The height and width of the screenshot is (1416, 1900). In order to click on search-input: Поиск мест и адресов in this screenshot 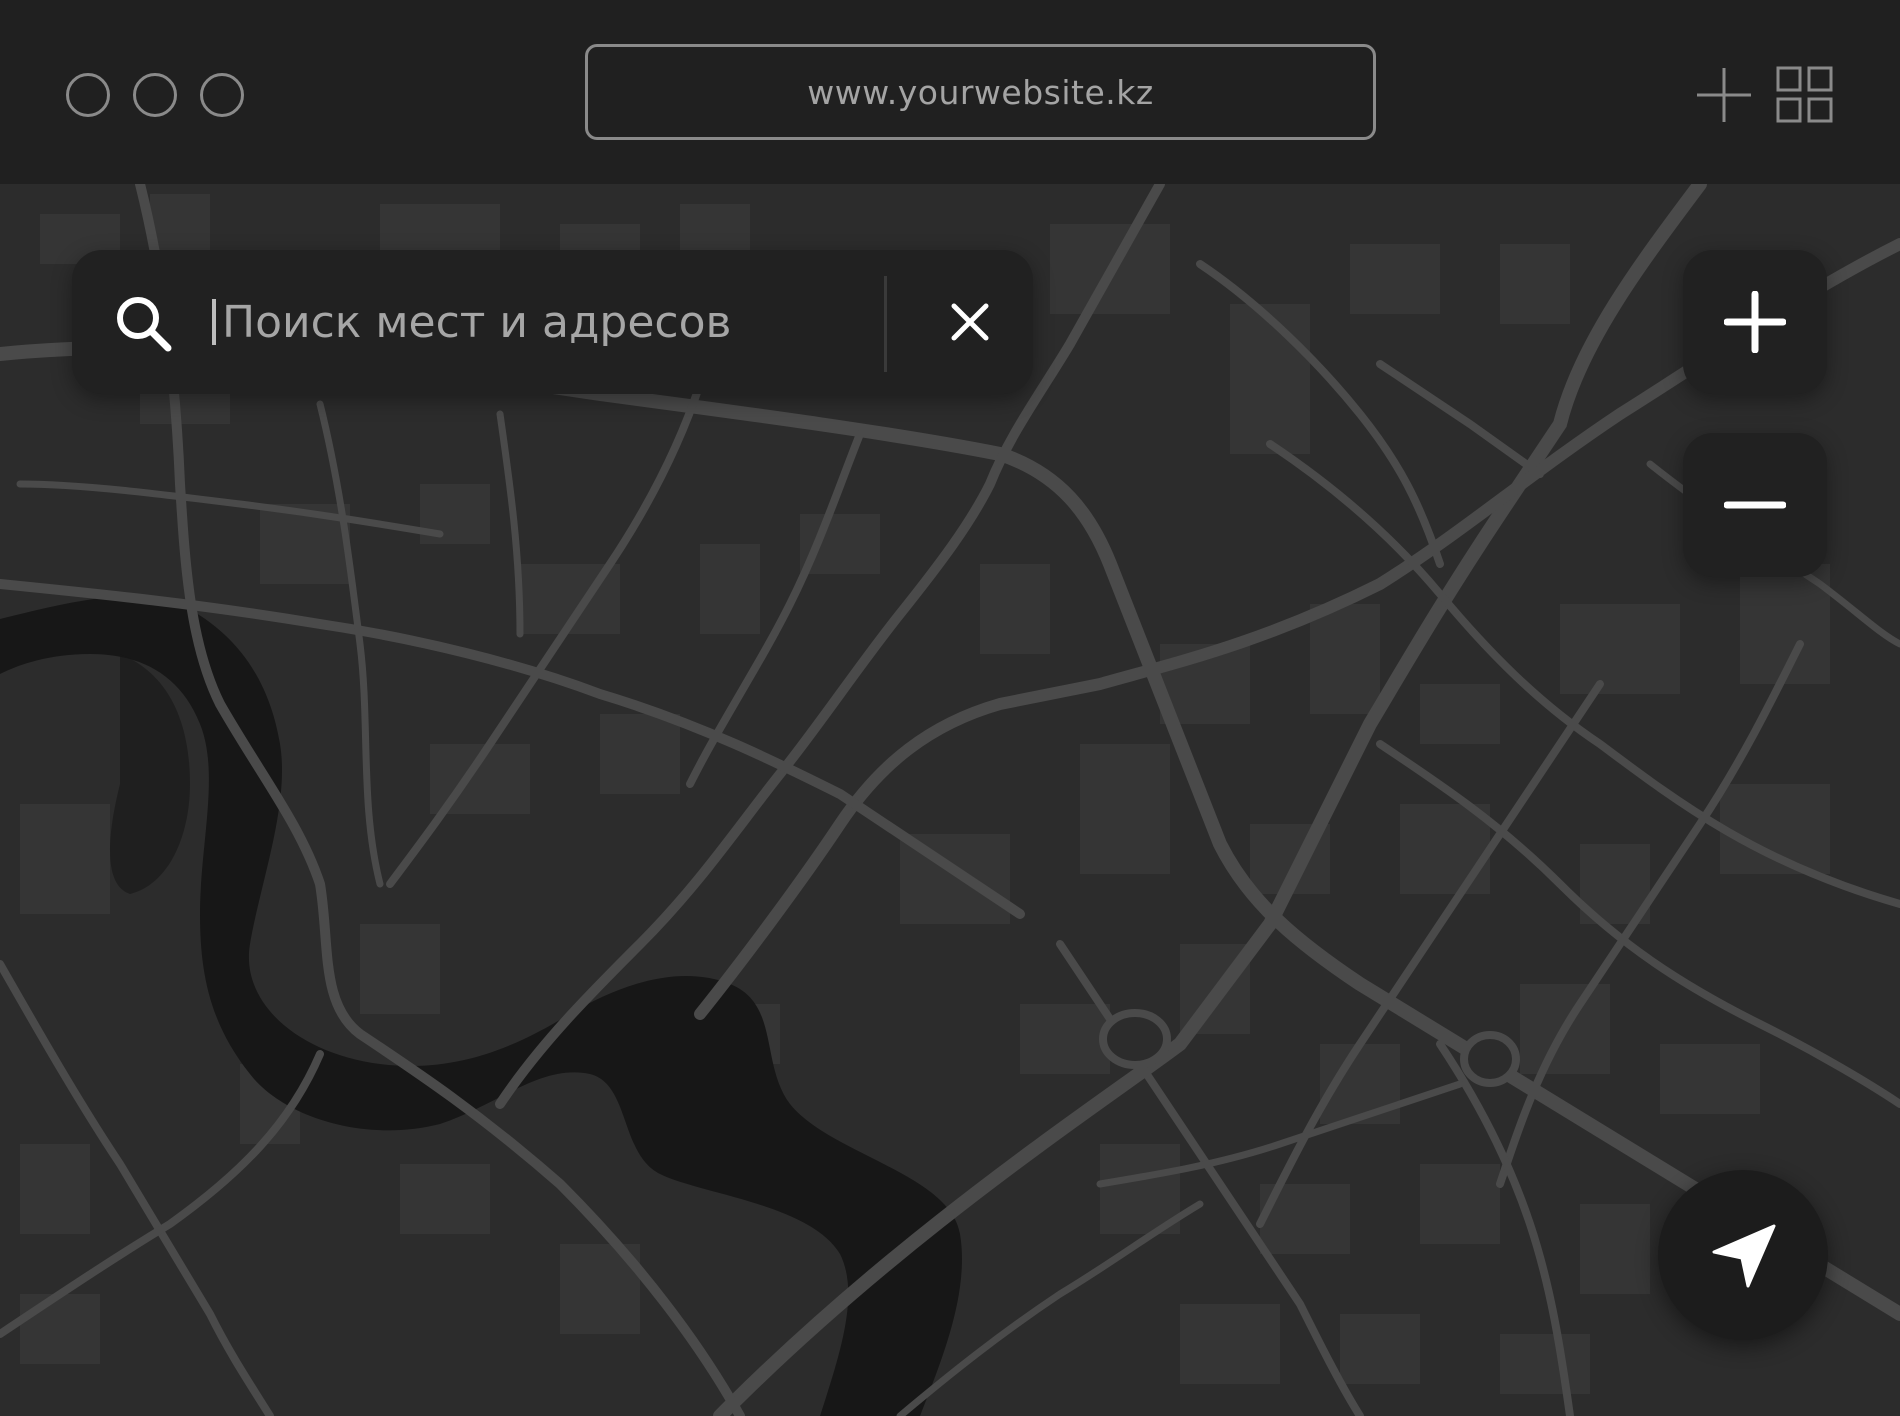, I will do `click(572, 322)`.